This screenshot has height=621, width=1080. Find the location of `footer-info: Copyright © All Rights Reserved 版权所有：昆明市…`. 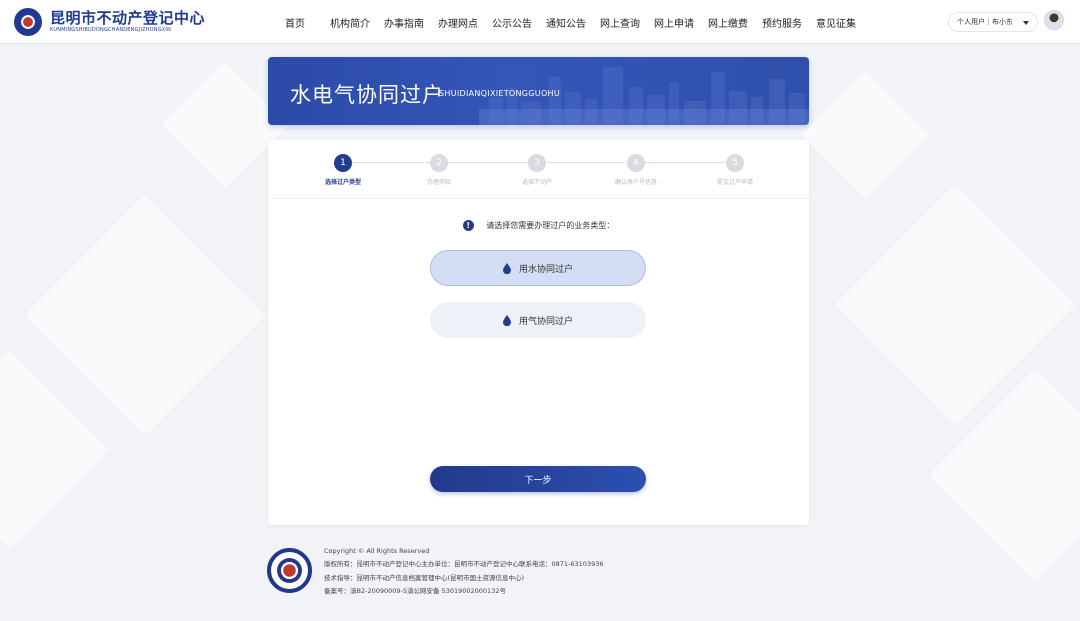

footer-info: Copyright © All Rights Reserved 版权所有：昆明市… is located at coordinates (463, 571).